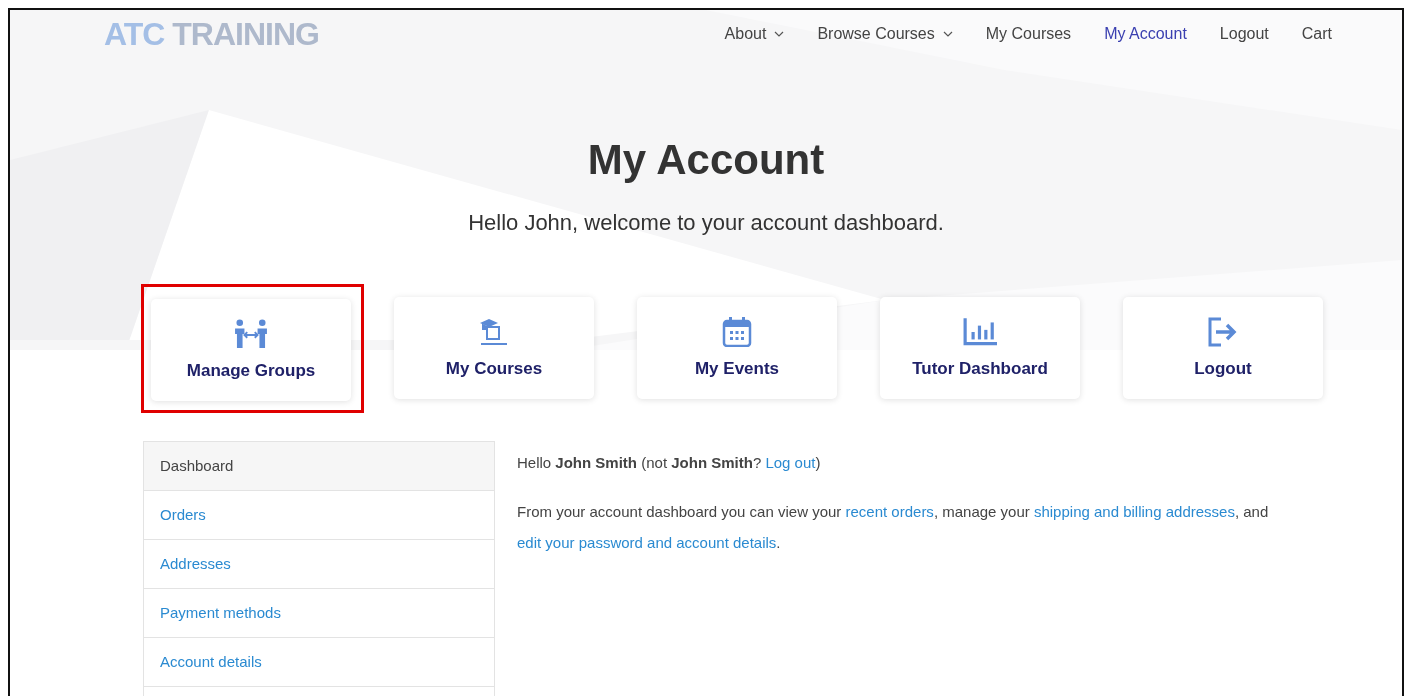  I want to click on calendar-icon, so click(737, 332).